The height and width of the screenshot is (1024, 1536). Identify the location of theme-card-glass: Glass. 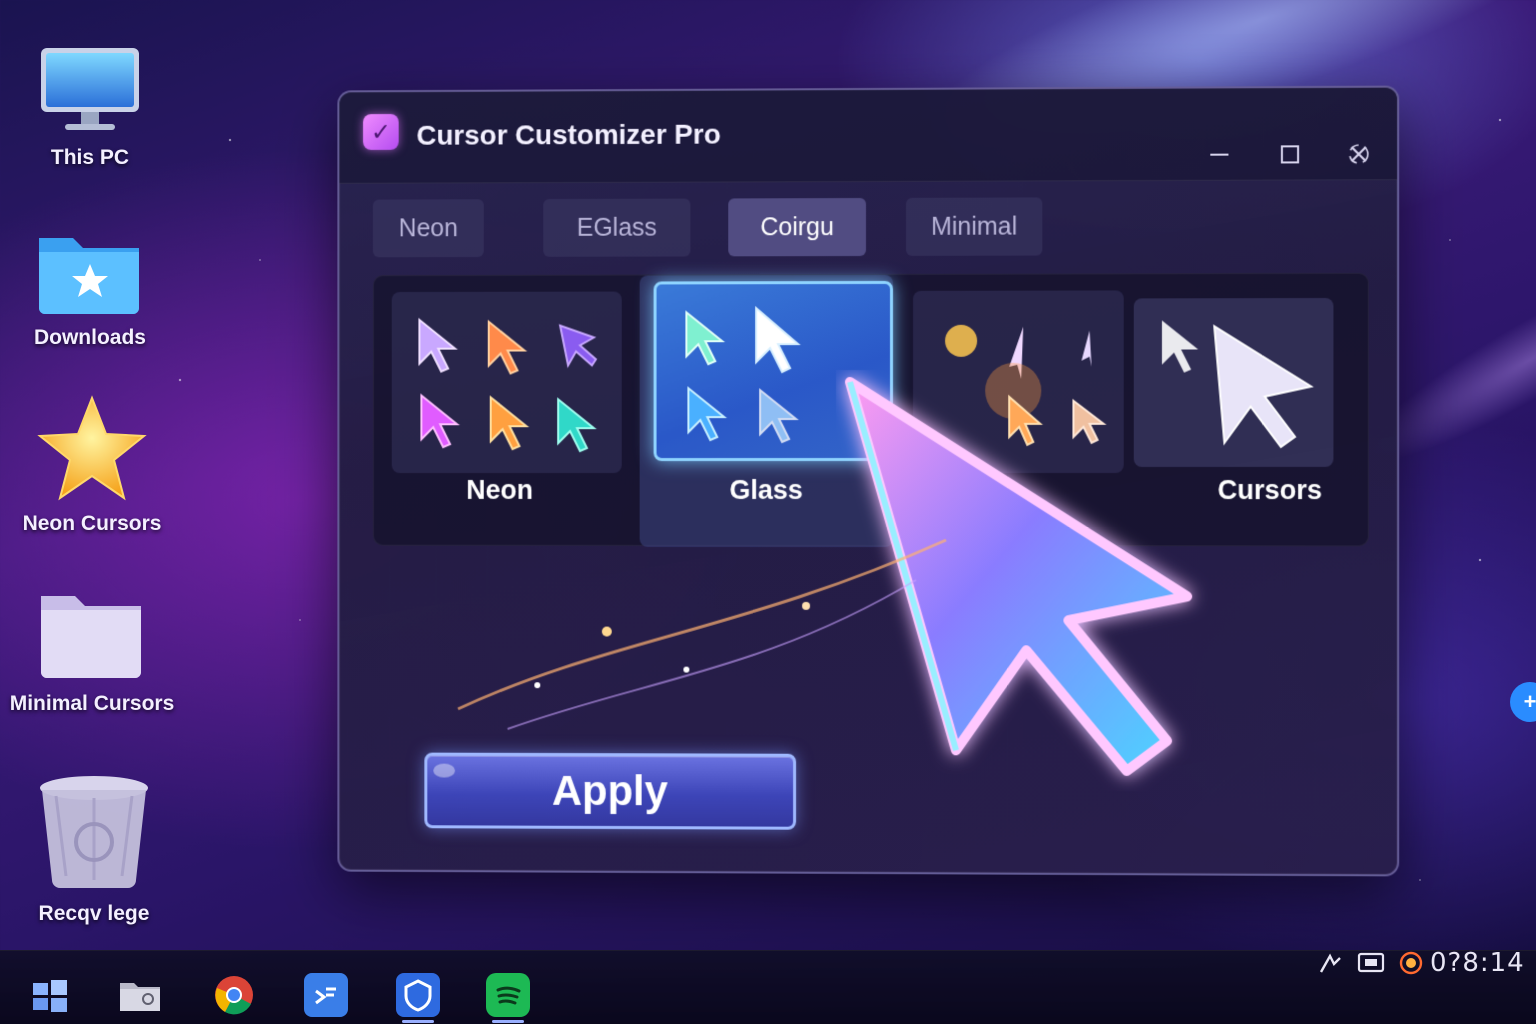
(766, 411).